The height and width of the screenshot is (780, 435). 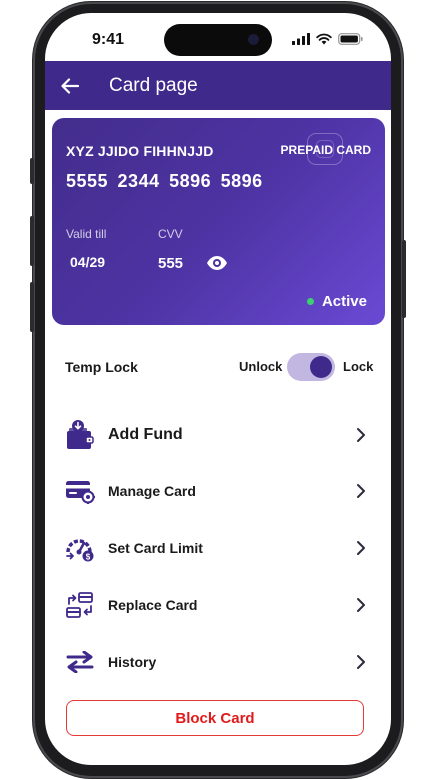 I want to click on volume-down-button, so click(x=32, y=307).